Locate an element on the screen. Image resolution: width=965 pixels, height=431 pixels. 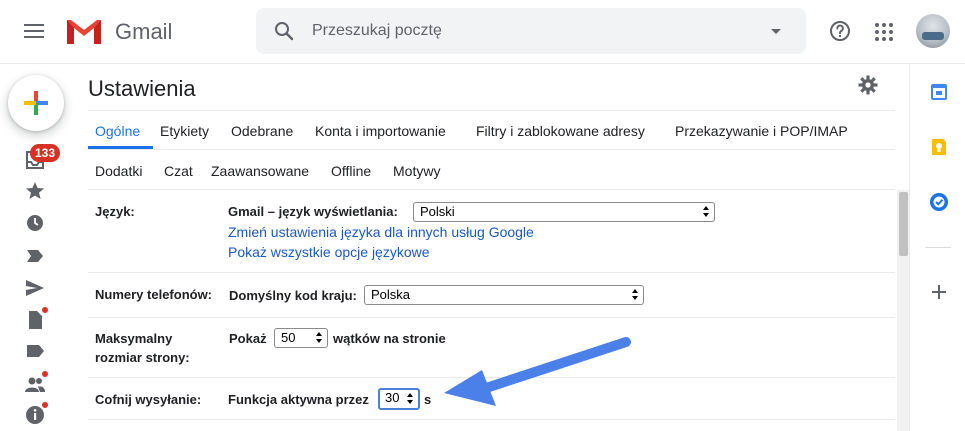
max-page-size-row-label: Maksymalny rozmiar strony: is located at coordinates (142, 348).